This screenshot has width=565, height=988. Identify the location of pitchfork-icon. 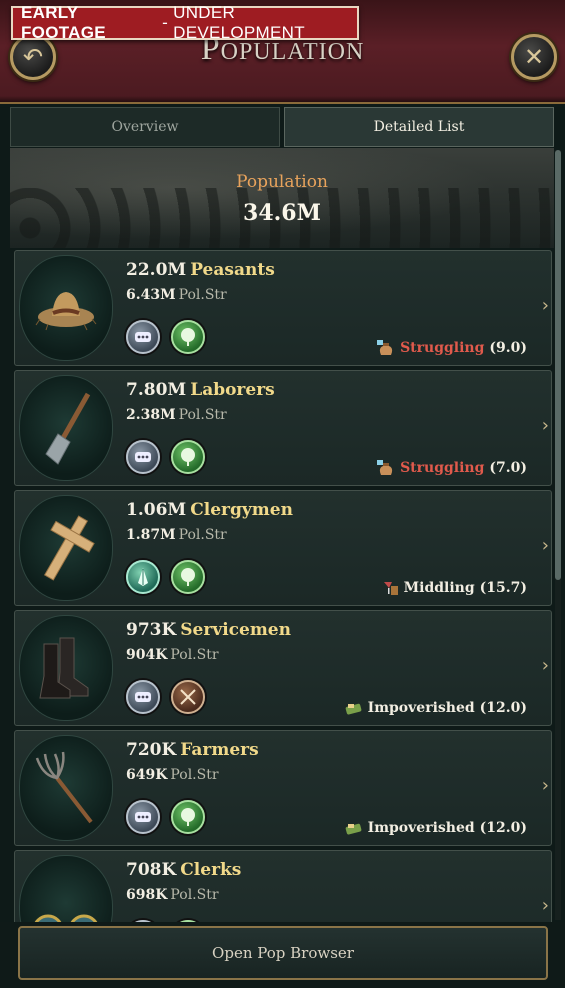
(66, 788).